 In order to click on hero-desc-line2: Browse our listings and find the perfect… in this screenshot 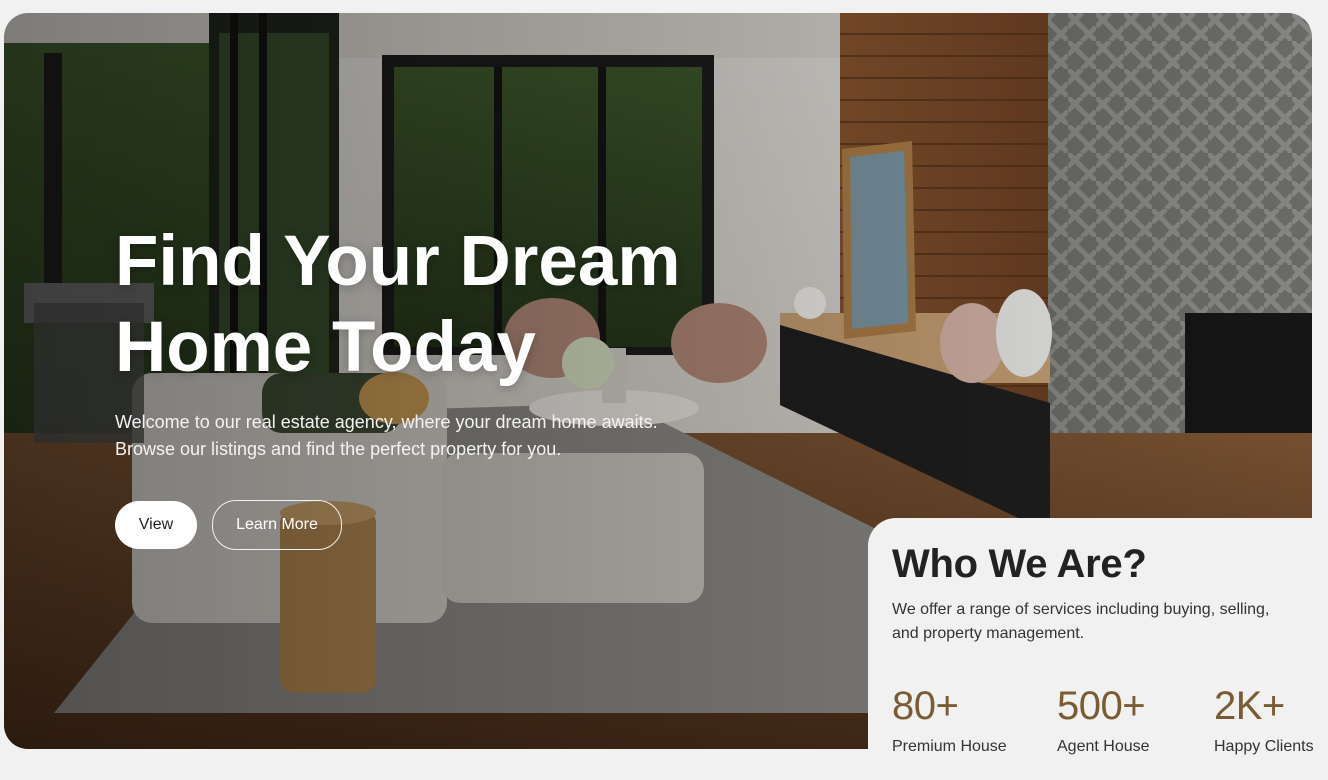, I will do `click(338, 449)`.